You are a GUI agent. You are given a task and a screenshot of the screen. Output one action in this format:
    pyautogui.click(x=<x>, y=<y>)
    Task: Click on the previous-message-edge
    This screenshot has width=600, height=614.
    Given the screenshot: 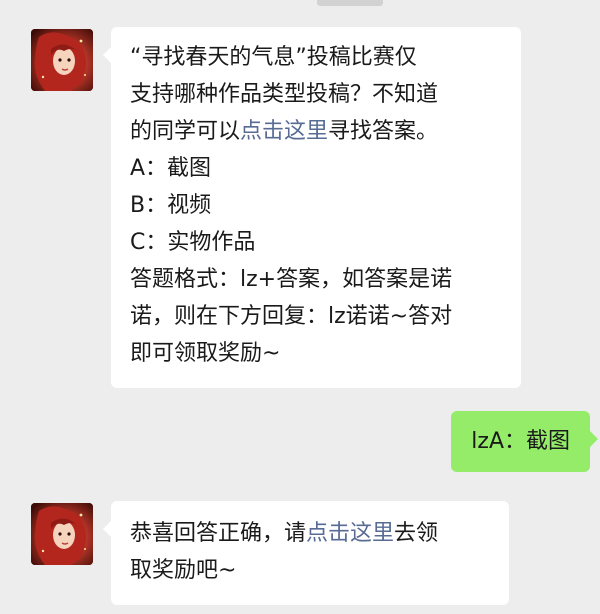 What is the action you would take?
    pyautogui.click(x=350, y=3)
    